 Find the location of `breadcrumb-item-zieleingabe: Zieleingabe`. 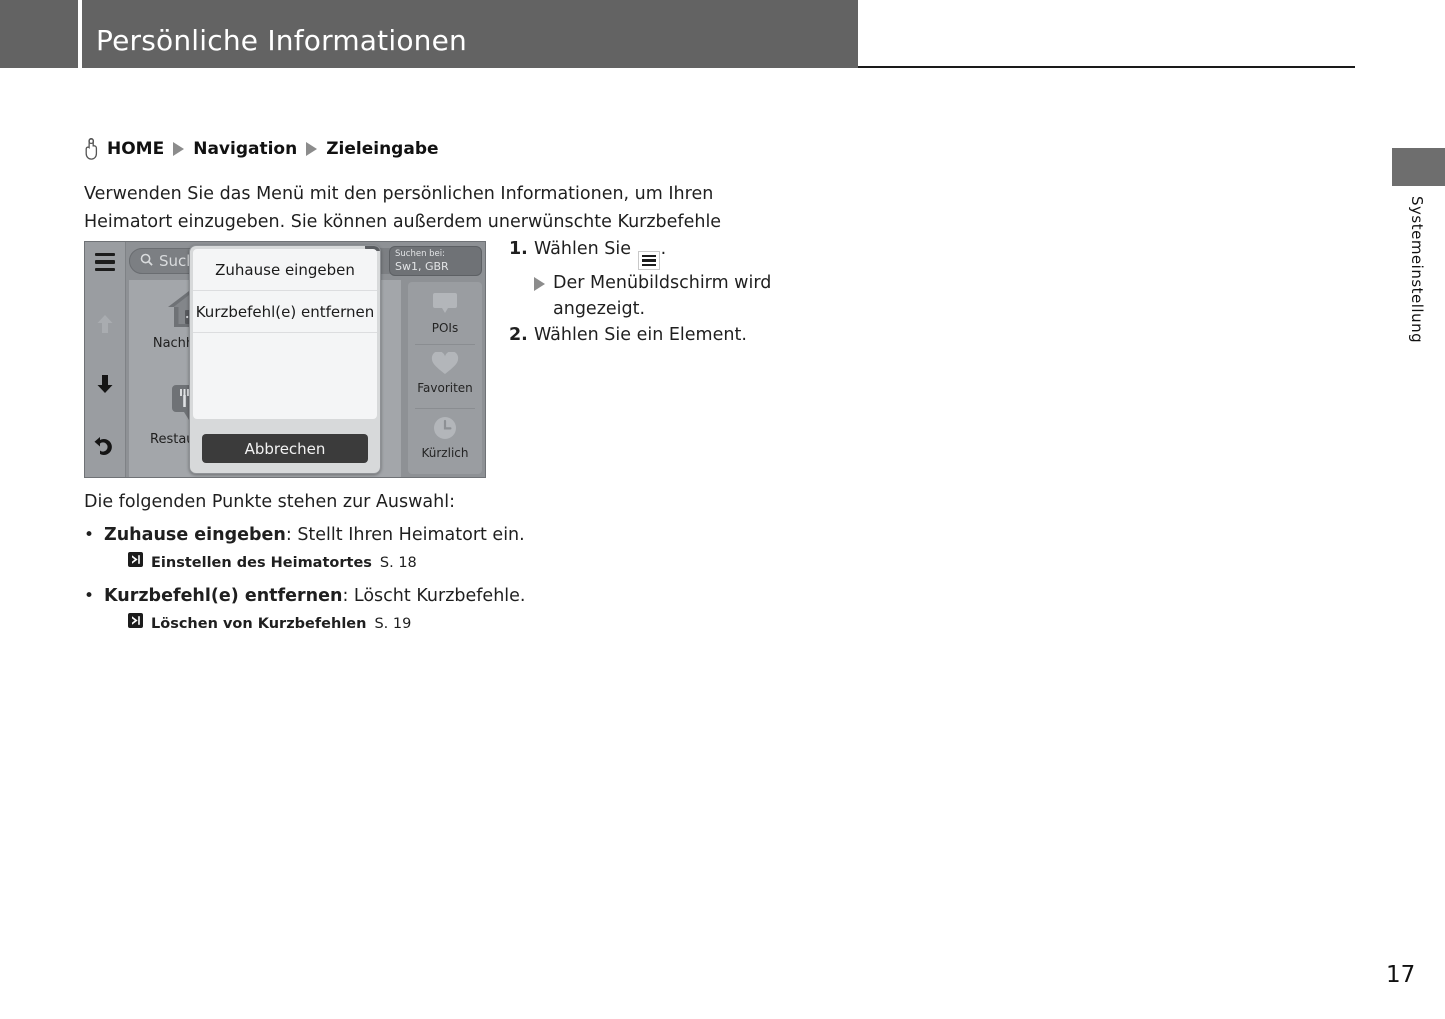

breadcrumb-item-zieleingabe: Zieleingabe is located at coordinates (382, 149).